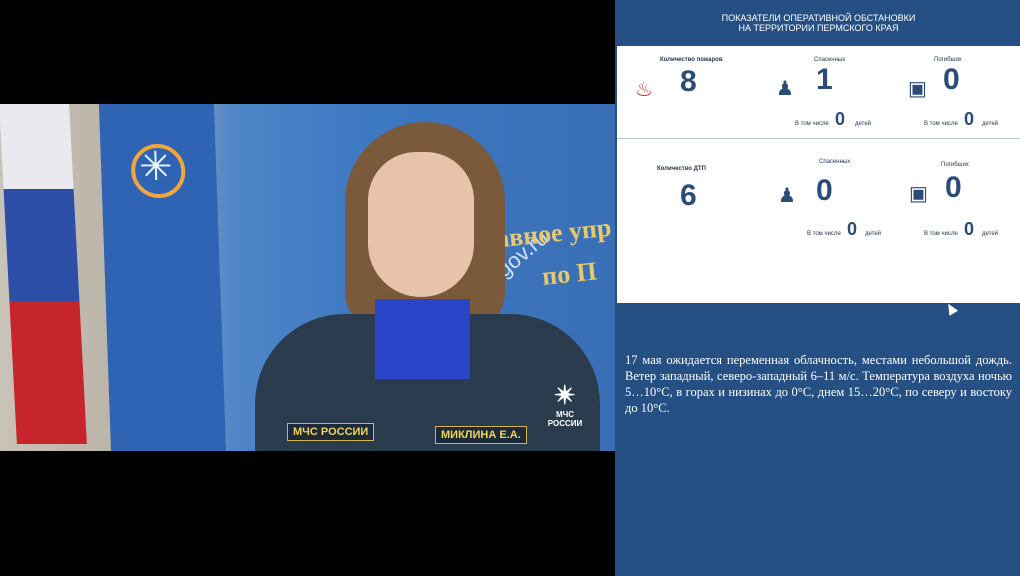 This screenshot has height=576, width=1020. I want to click on dtp-died-children: 0, so click(969, 229).